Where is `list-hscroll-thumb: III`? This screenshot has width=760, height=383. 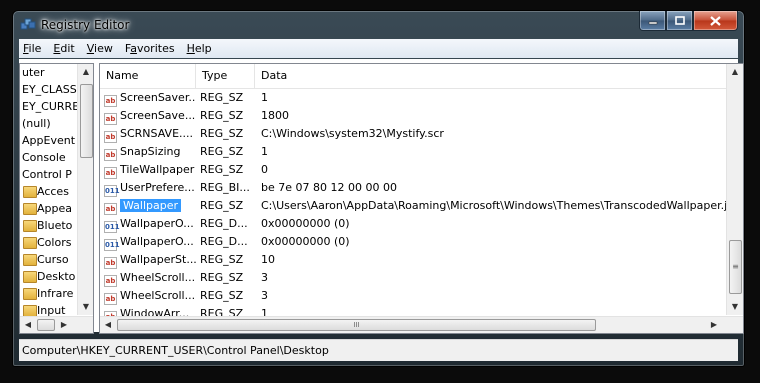
list-hscroll-thumb: III is located at coordinates (356, 325).